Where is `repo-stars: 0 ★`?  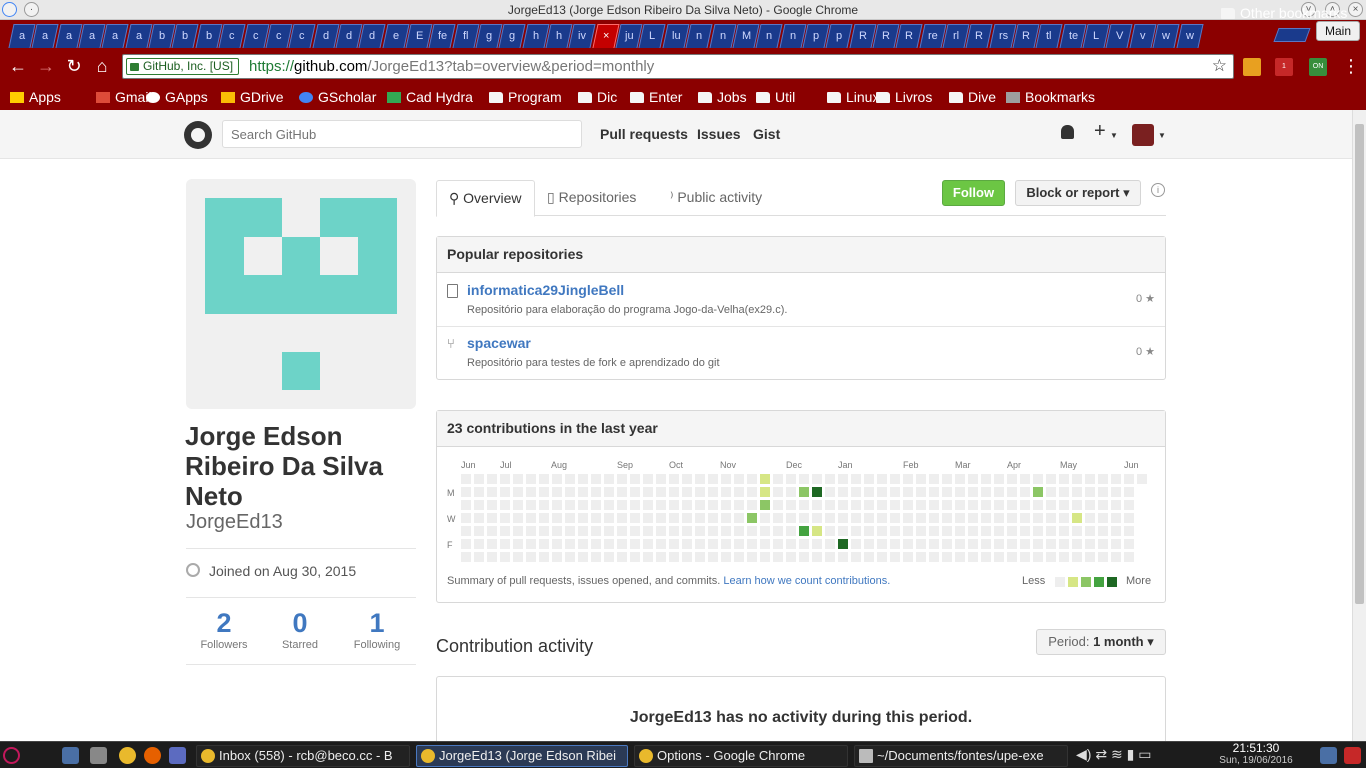
repo-stars: 0 ★ is located at coordinates (1145, 351).